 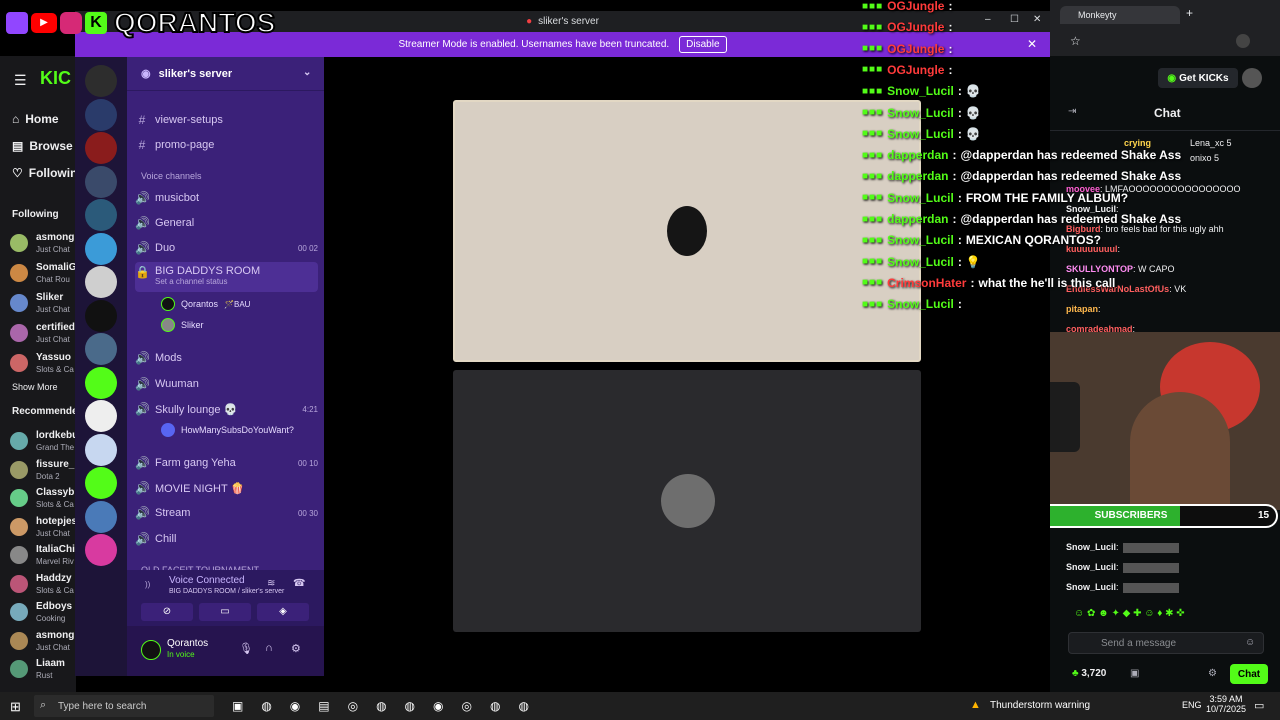 I want to click on kicks-balance: ♣ 3,720, so click(x=1089, y=673).